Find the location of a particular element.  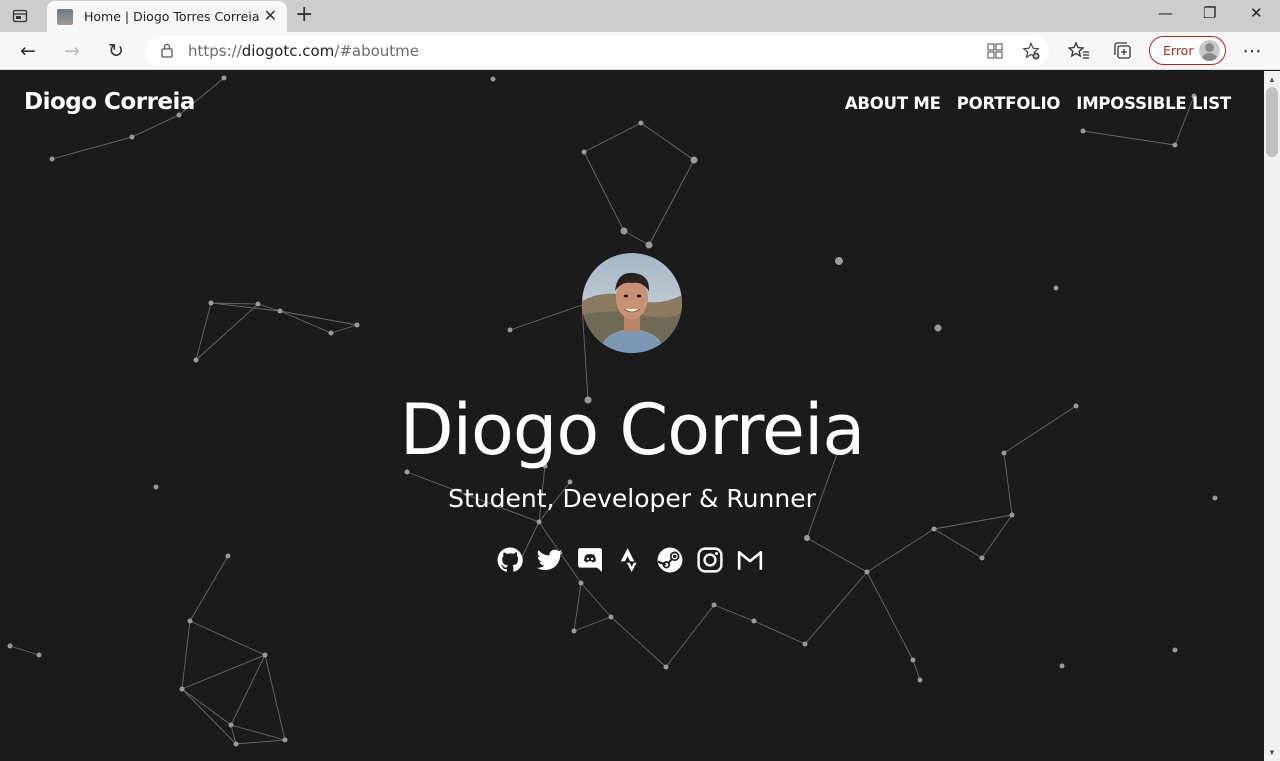

strava-icon is located at coordinates (630, 560).